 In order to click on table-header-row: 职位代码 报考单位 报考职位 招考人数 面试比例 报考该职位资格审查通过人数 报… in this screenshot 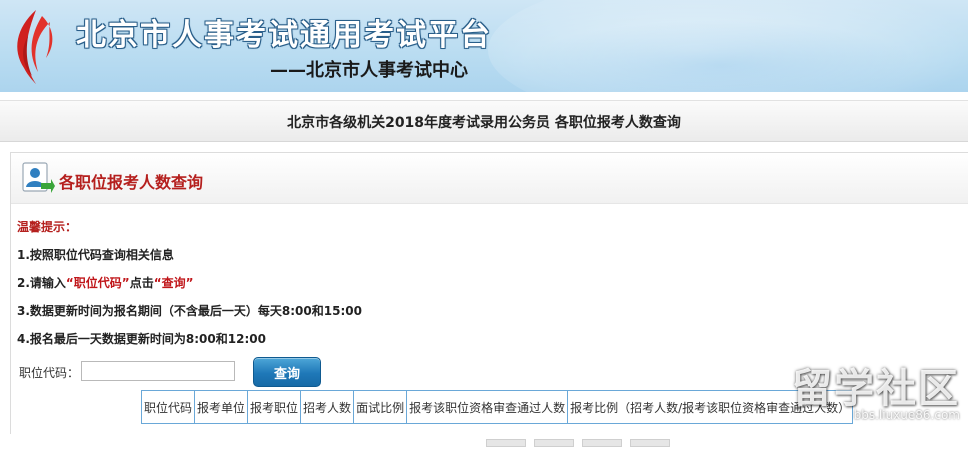, I will do `click(497, 407)`.